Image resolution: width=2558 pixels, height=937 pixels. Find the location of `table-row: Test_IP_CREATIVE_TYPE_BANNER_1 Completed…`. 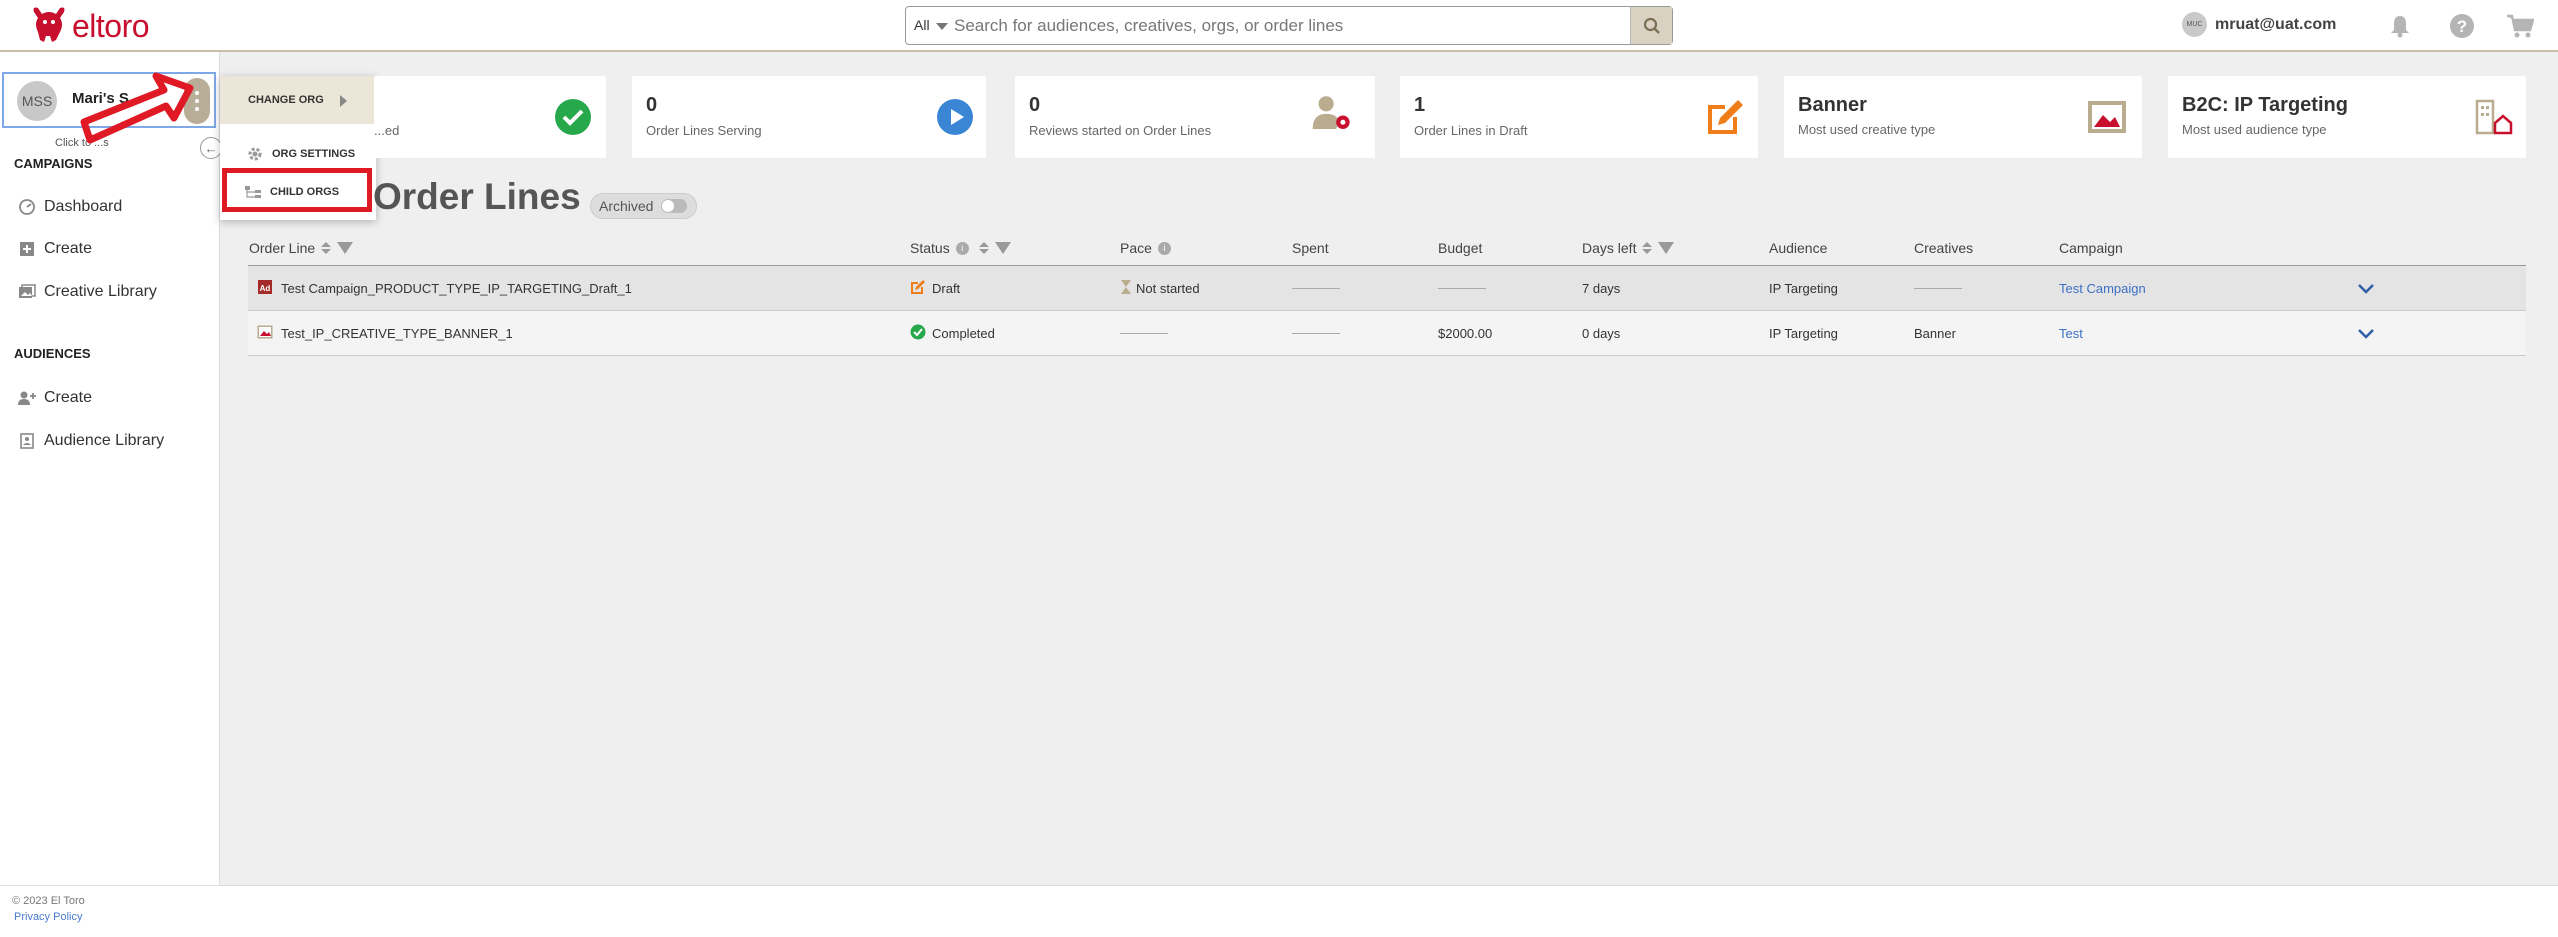

table-row: Test_IP_CREATIVE_TYPE_BANNER_1 Completed… is located at coordinates (1387, 333).